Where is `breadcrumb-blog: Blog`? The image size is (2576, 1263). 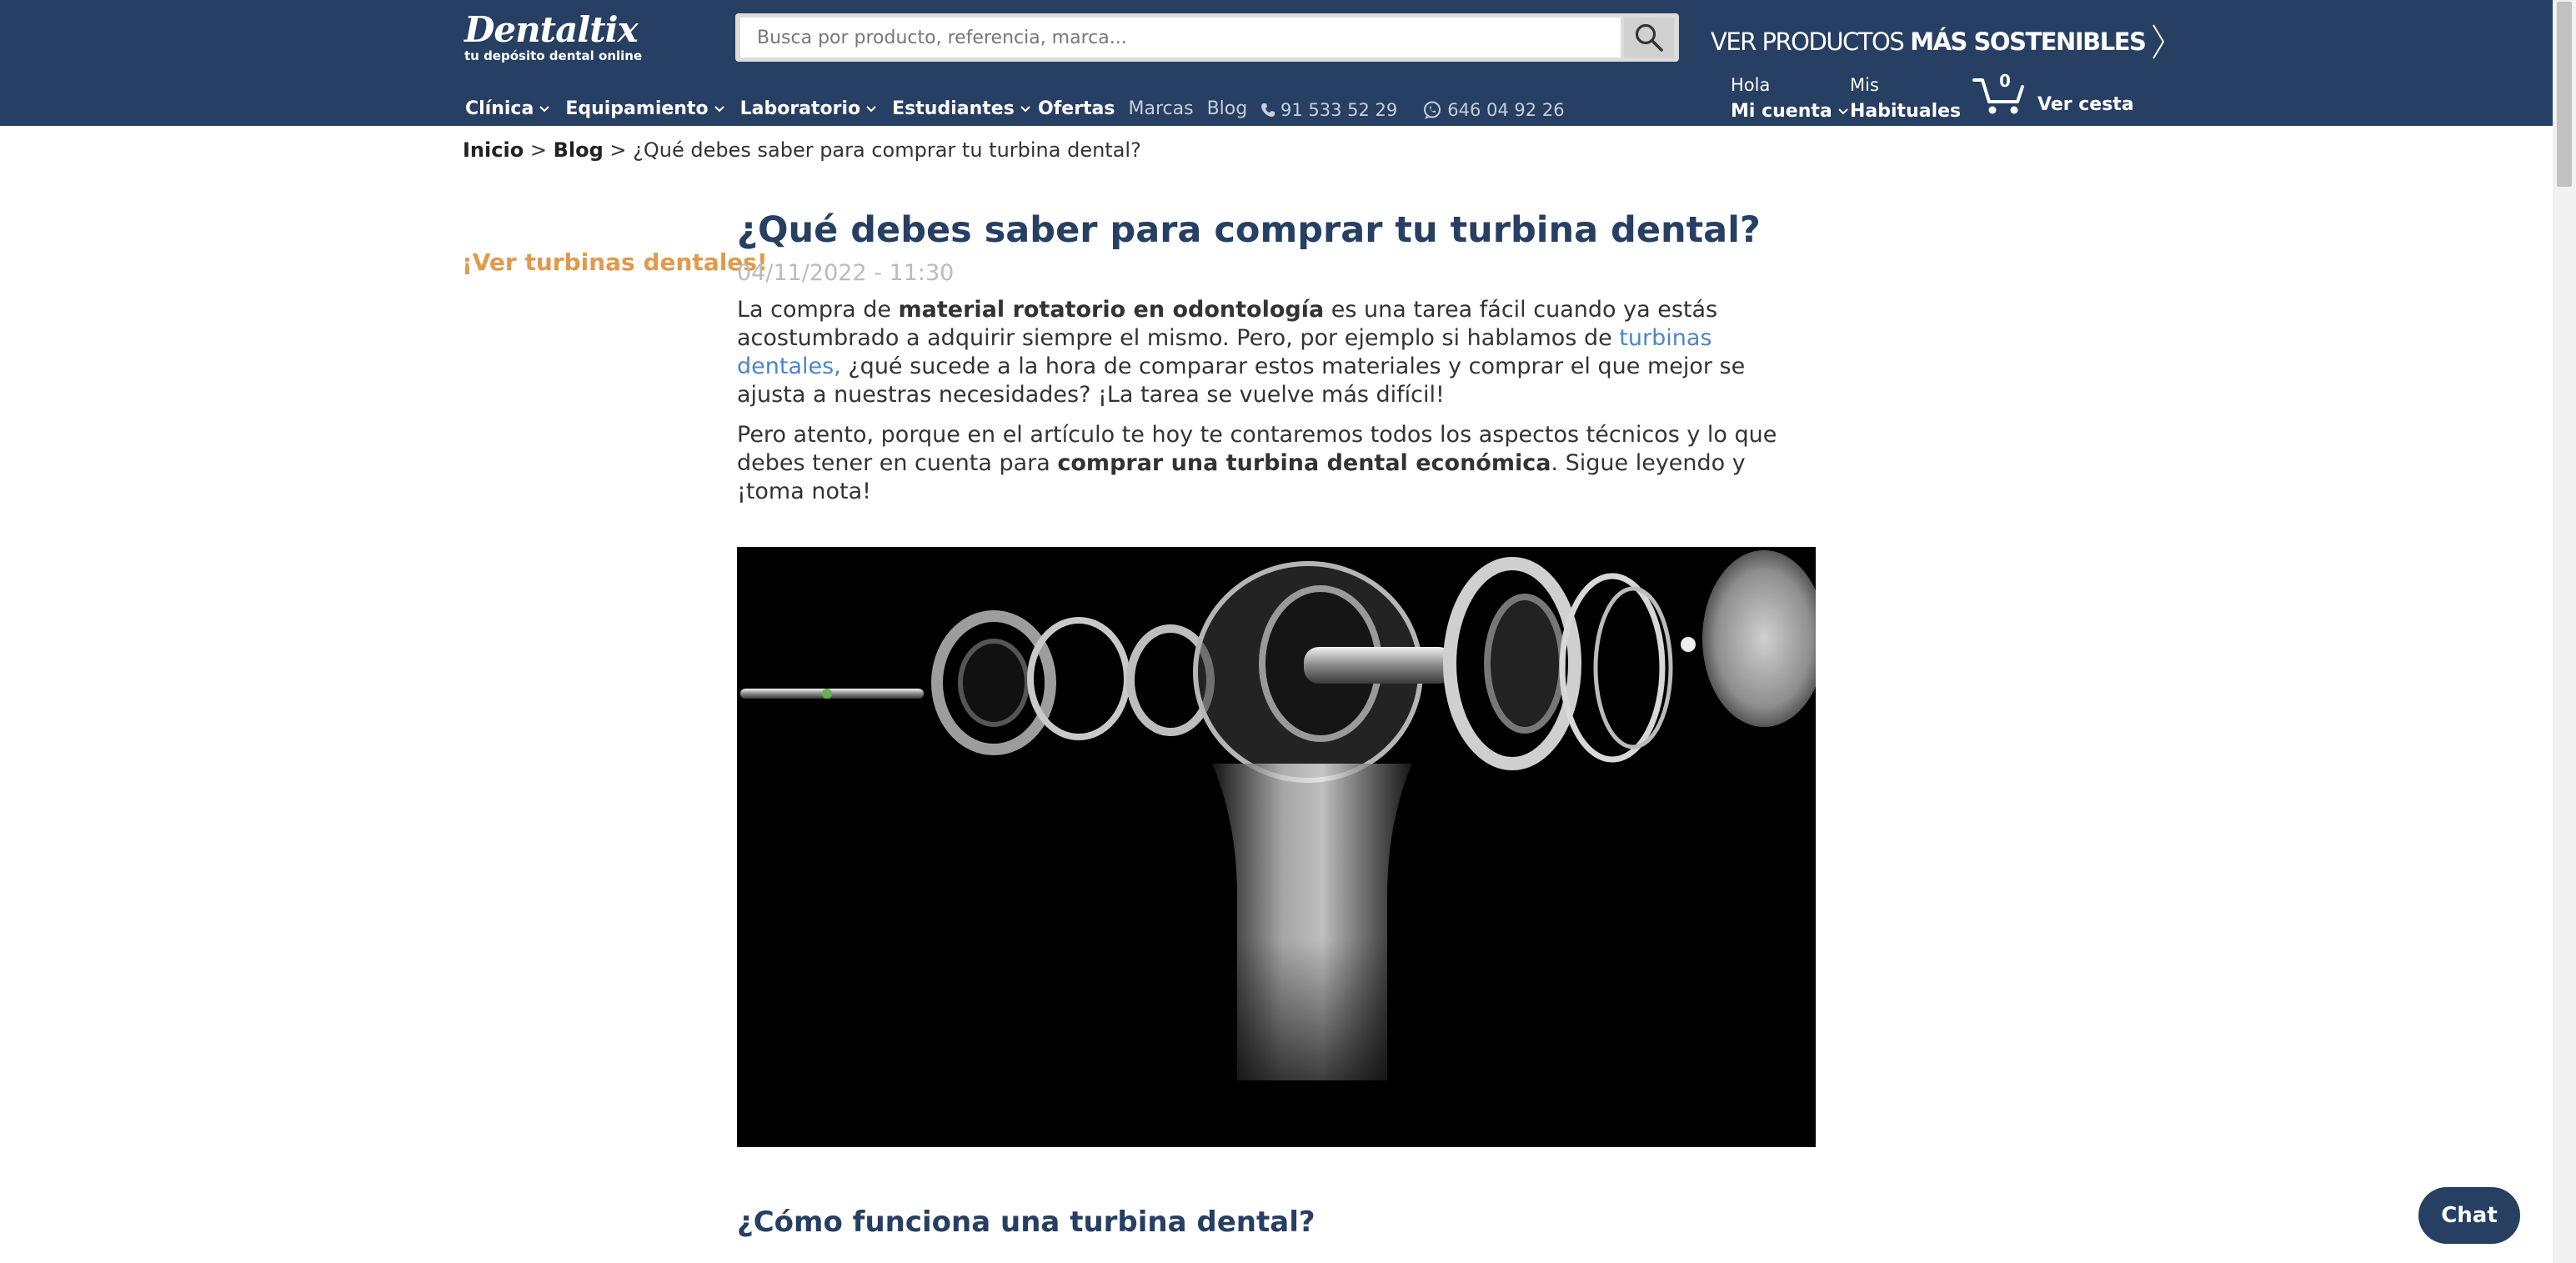 breadcrumb-blog: Blog is located at coordinates (579, 150).